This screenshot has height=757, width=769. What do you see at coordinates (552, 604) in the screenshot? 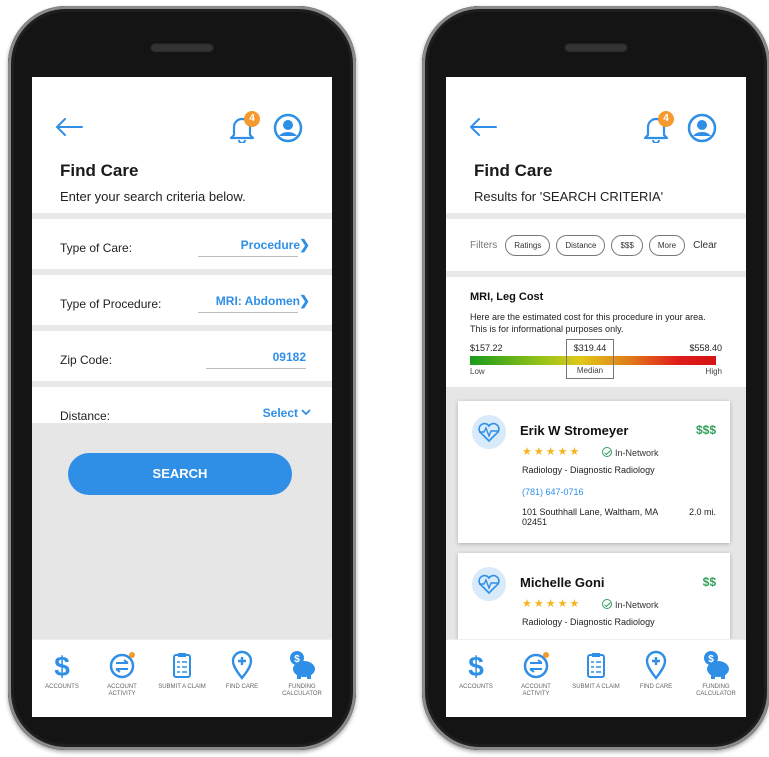
I see `star-rating: ★★★★★` at bounding box center [552, 604].